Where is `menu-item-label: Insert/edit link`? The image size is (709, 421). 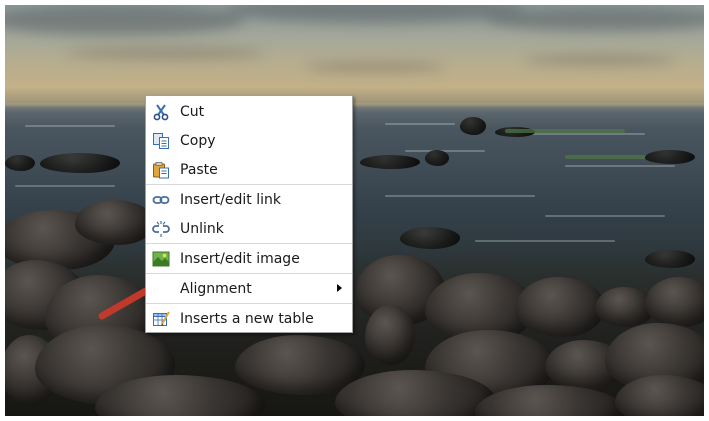 menu-item-label: Insert/edit link is located at coordinates (230, 199).